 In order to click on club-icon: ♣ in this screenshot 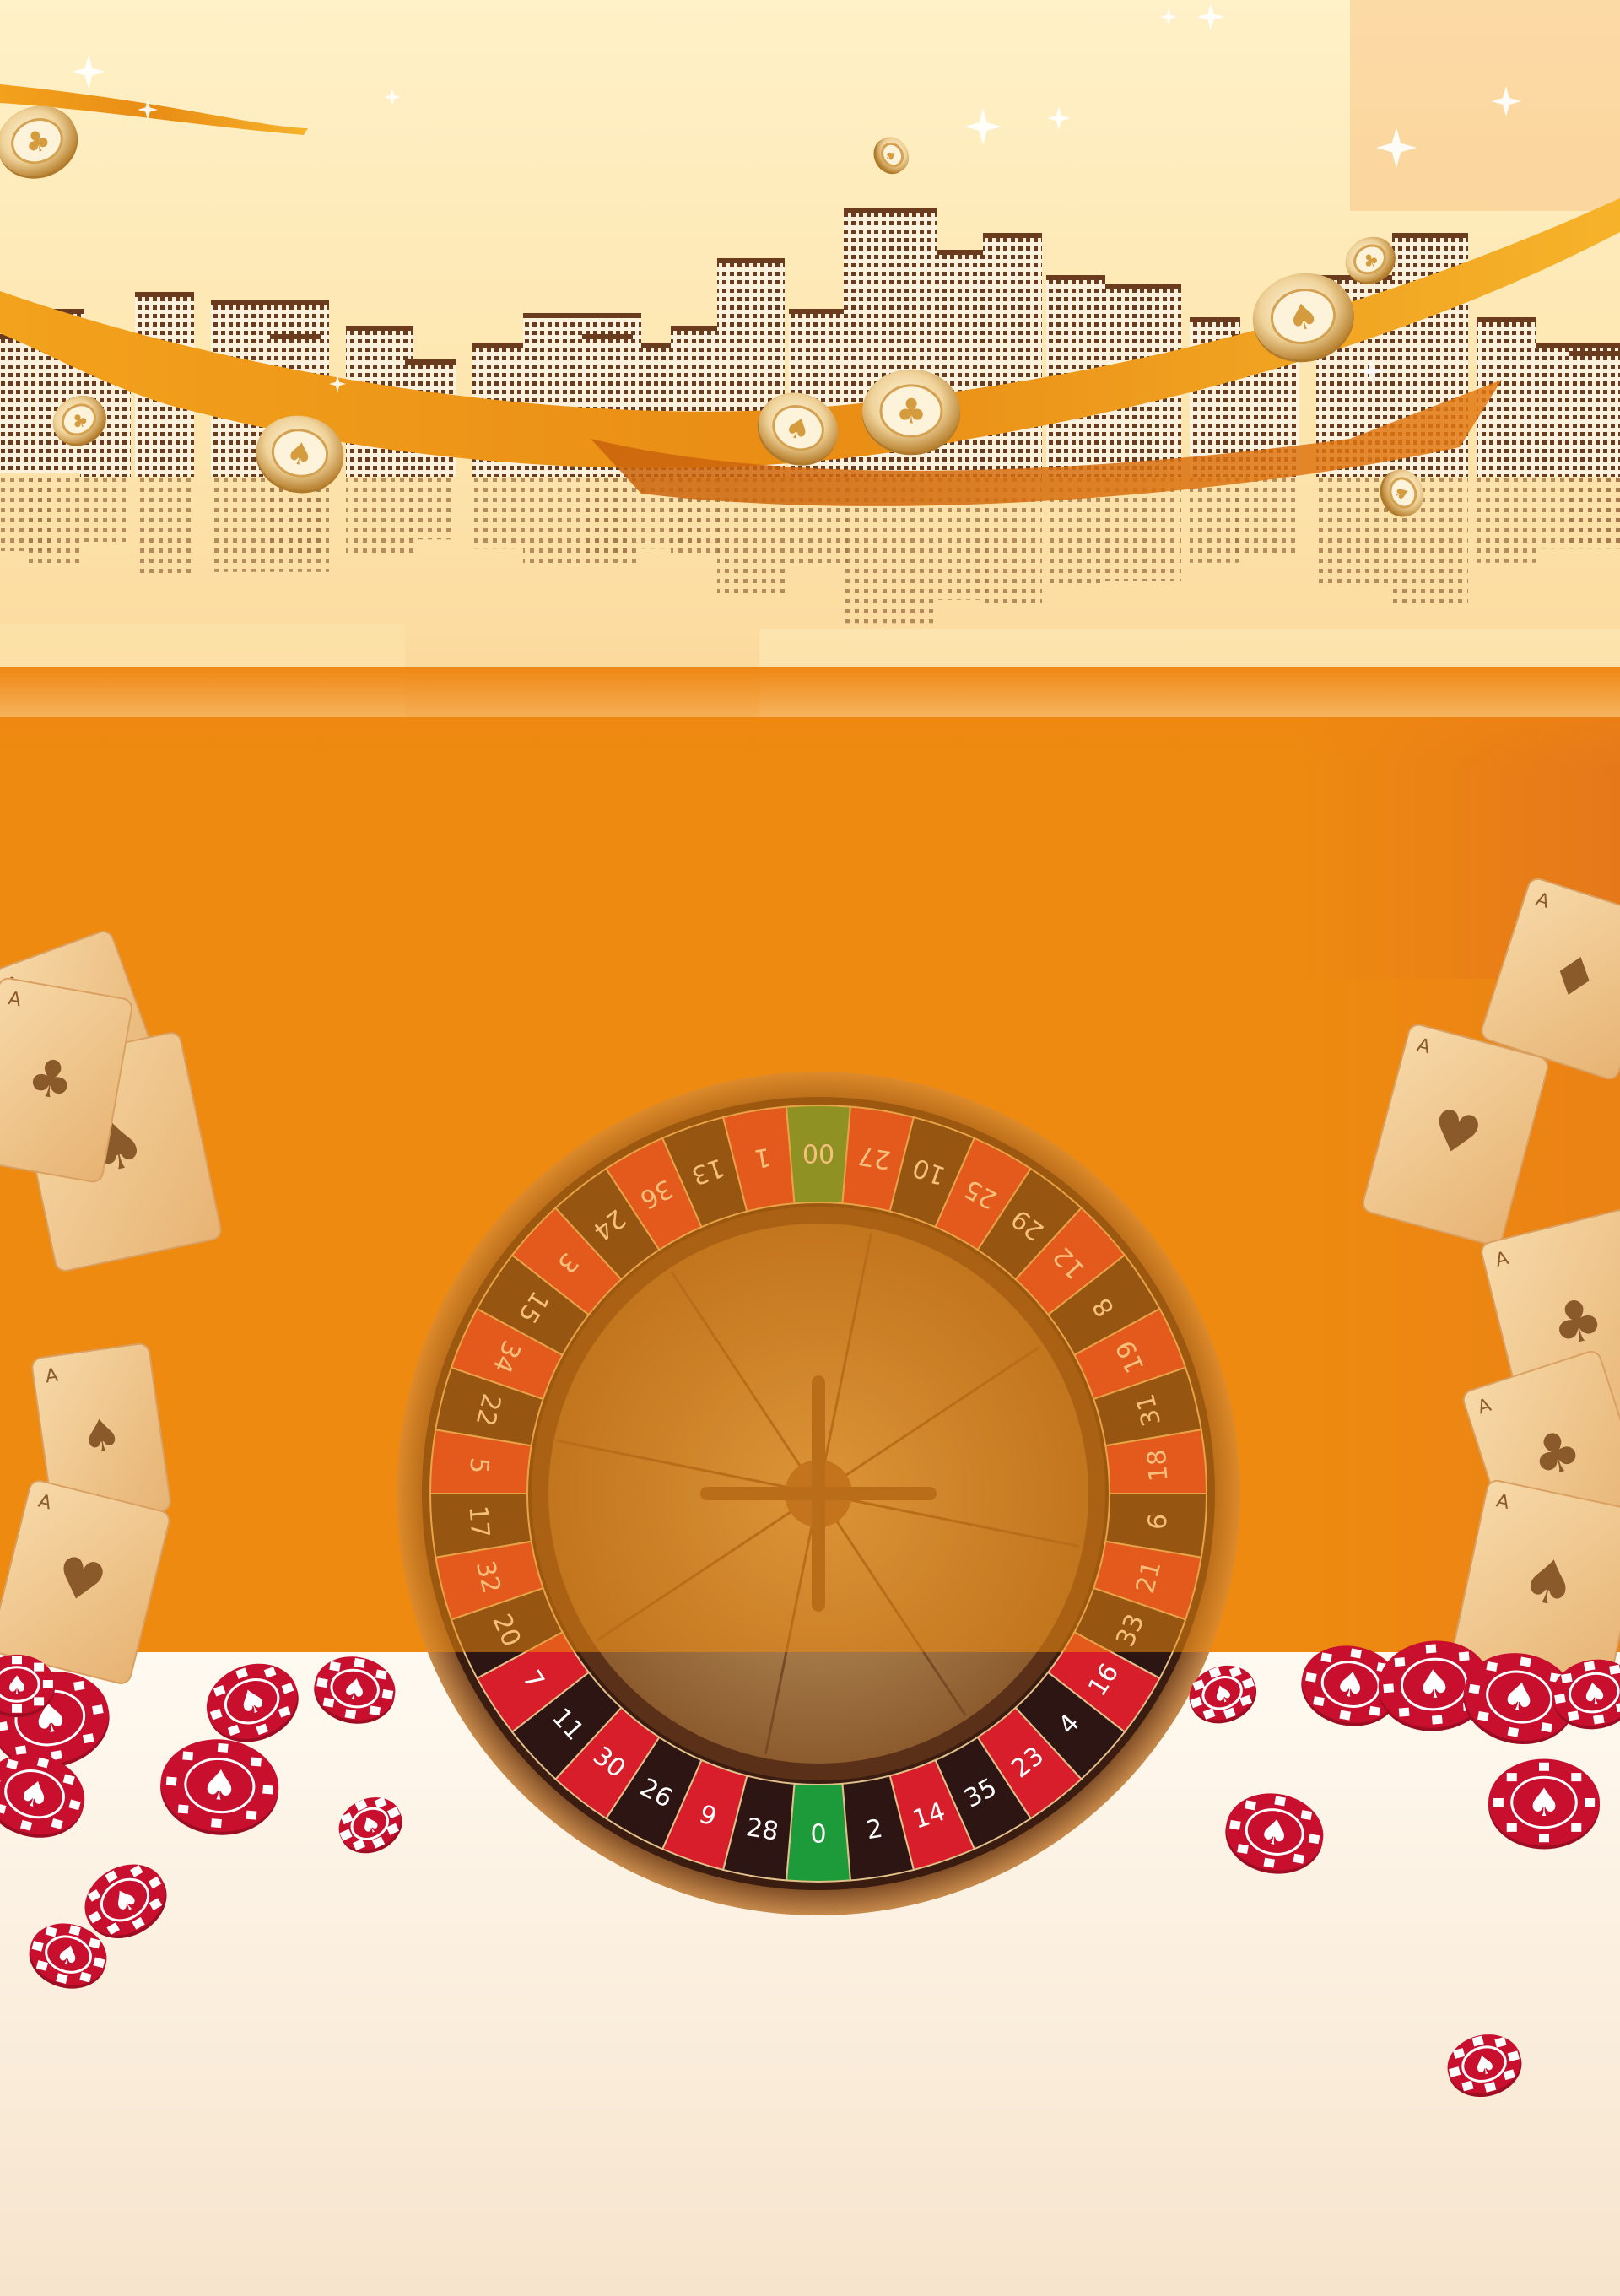, I will do `click(911, 412)`.